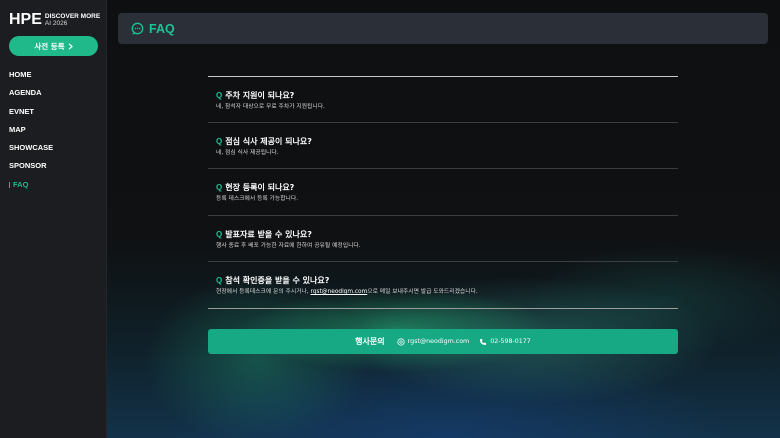 The image size is (780, 438). Describe the element at coordinates (438, 341) in the screenshot. I see `contact-email-text: rgst@neodigm.com` at that location.